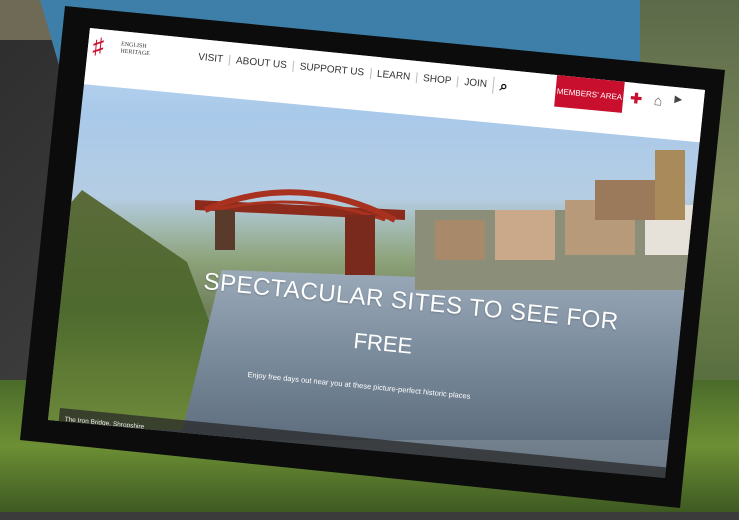  I want to click on header-icons: ✚ ⌂ ▶, so click(656, 101).